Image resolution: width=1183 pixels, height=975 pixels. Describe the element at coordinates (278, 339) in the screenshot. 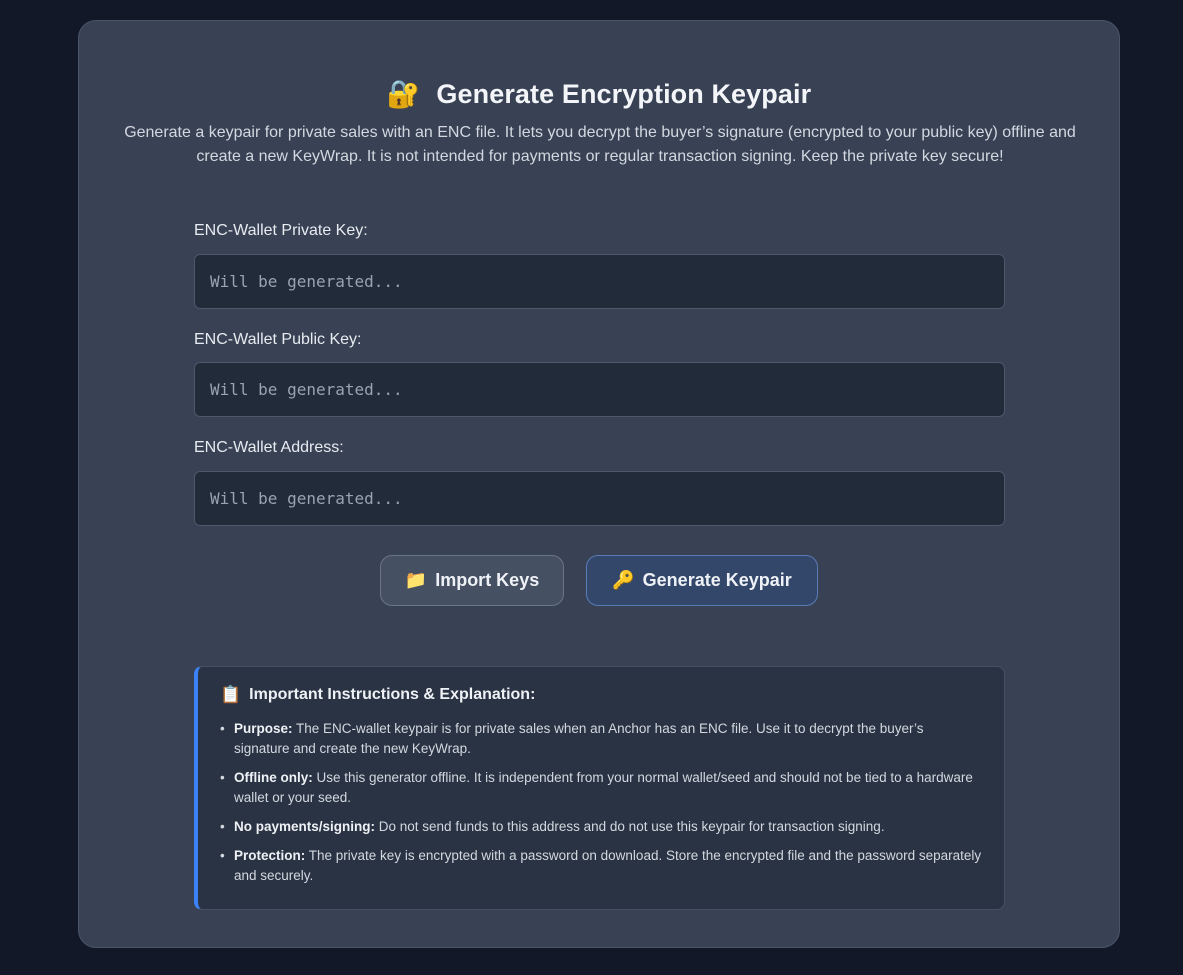

I see `public-key-label: ENC-Wallet Public Key:` at that location.